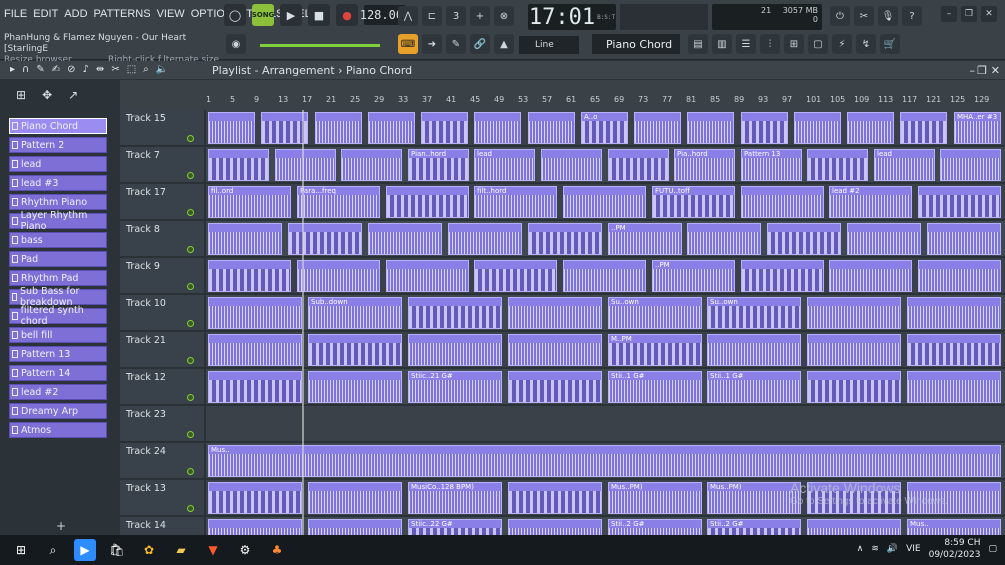  I want to click on track-header: Track 10, so click(162, 313).